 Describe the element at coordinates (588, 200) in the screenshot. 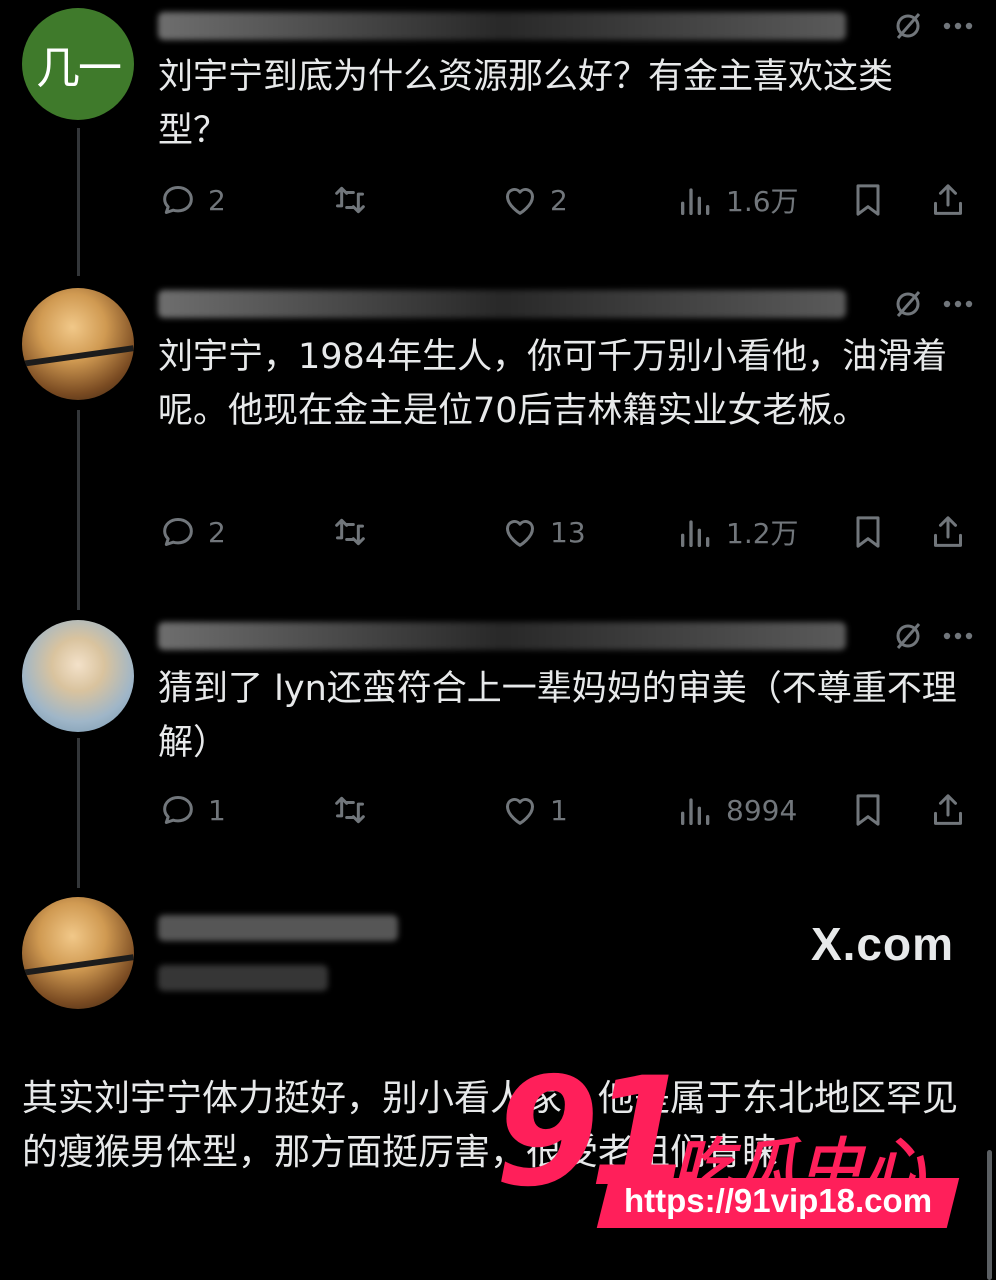

I see `like-button: 2` at that location.